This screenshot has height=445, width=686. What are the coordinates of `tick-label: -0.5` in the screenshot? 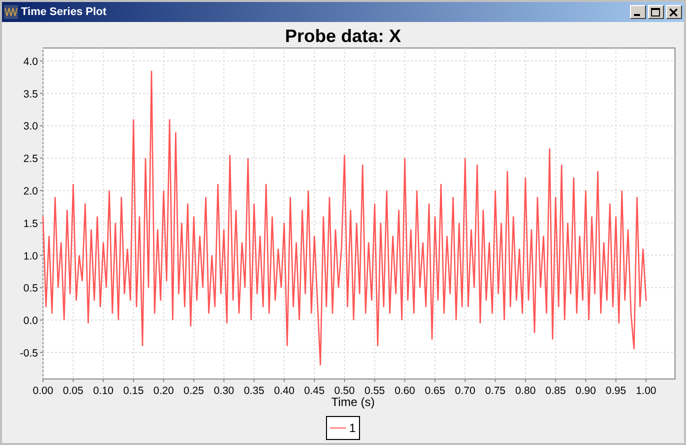 It's located at (29, 353).